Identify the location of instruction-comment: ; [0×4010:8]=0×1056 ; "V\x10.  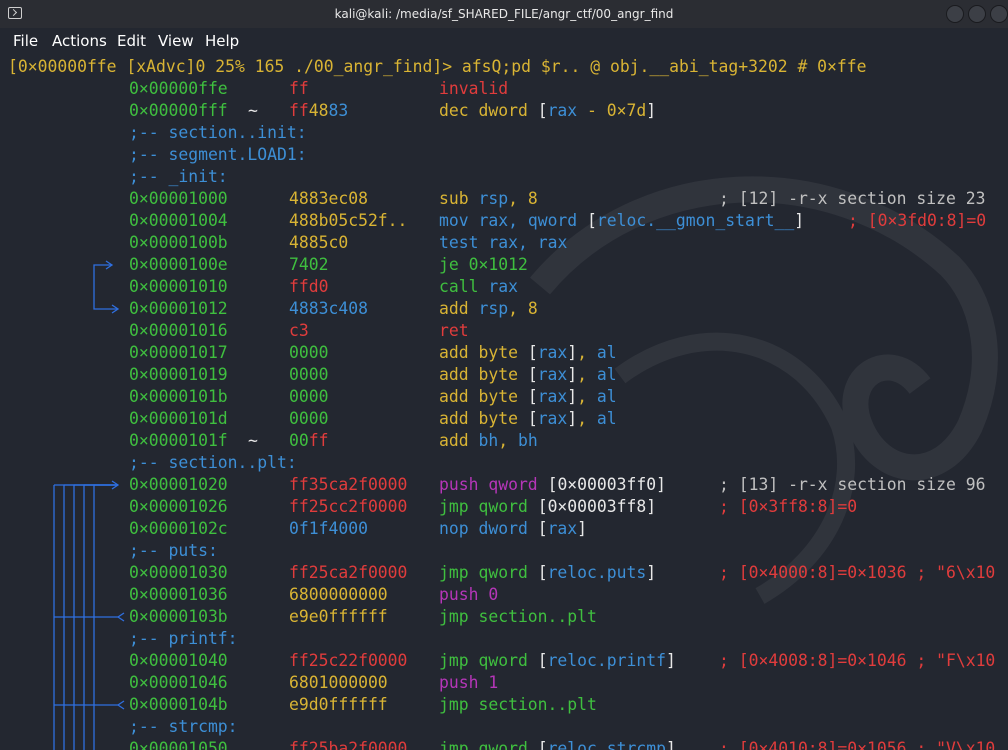
(857, 744).